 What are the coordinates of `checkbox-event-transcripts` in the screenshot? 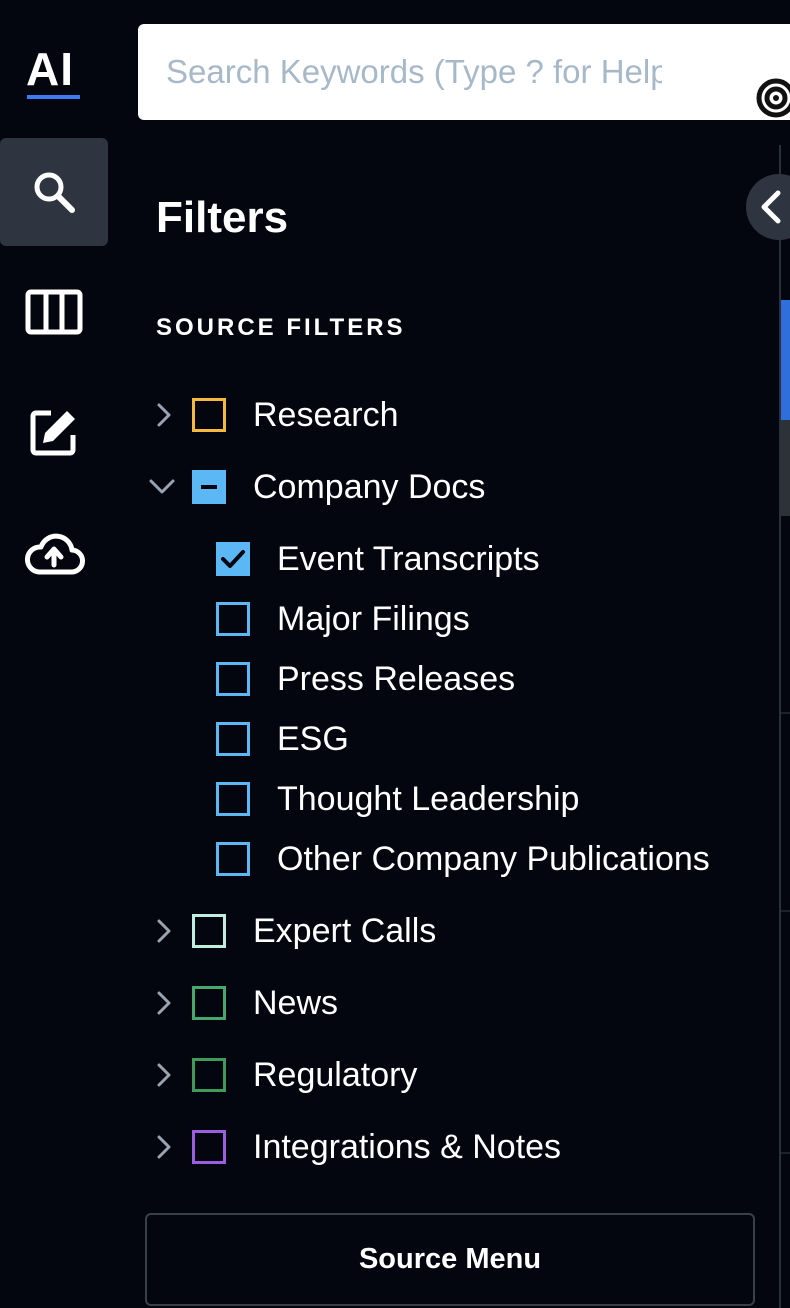 It's located at (233, 559).